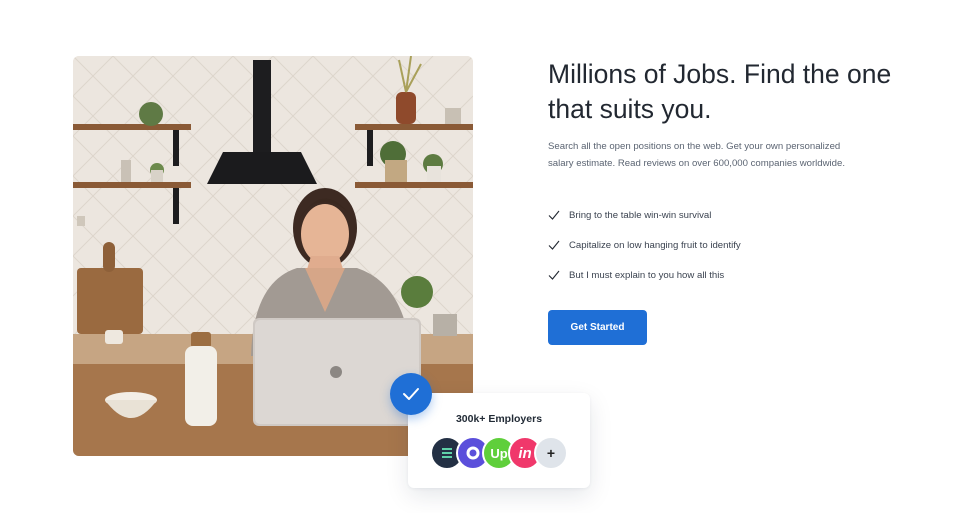  I want to click on feature-item: Bring to the table win-win survival, so click(644, 215).